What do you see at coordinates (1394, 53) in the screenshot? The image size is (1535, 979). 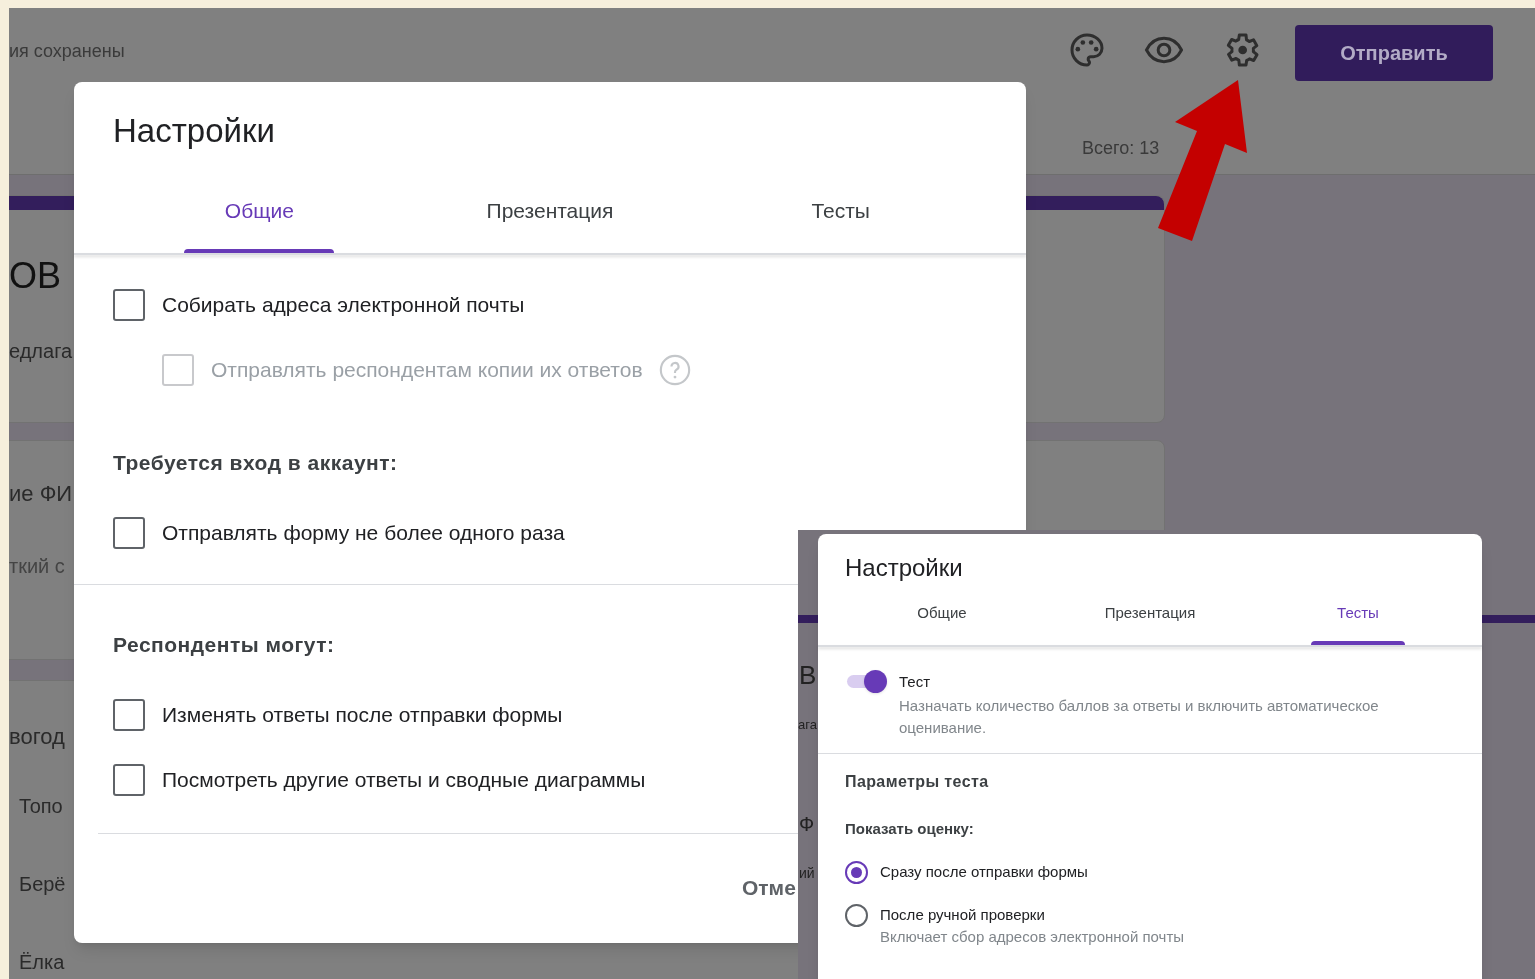 I see `send-button: Отправить` at bounding box center [1394, 53].